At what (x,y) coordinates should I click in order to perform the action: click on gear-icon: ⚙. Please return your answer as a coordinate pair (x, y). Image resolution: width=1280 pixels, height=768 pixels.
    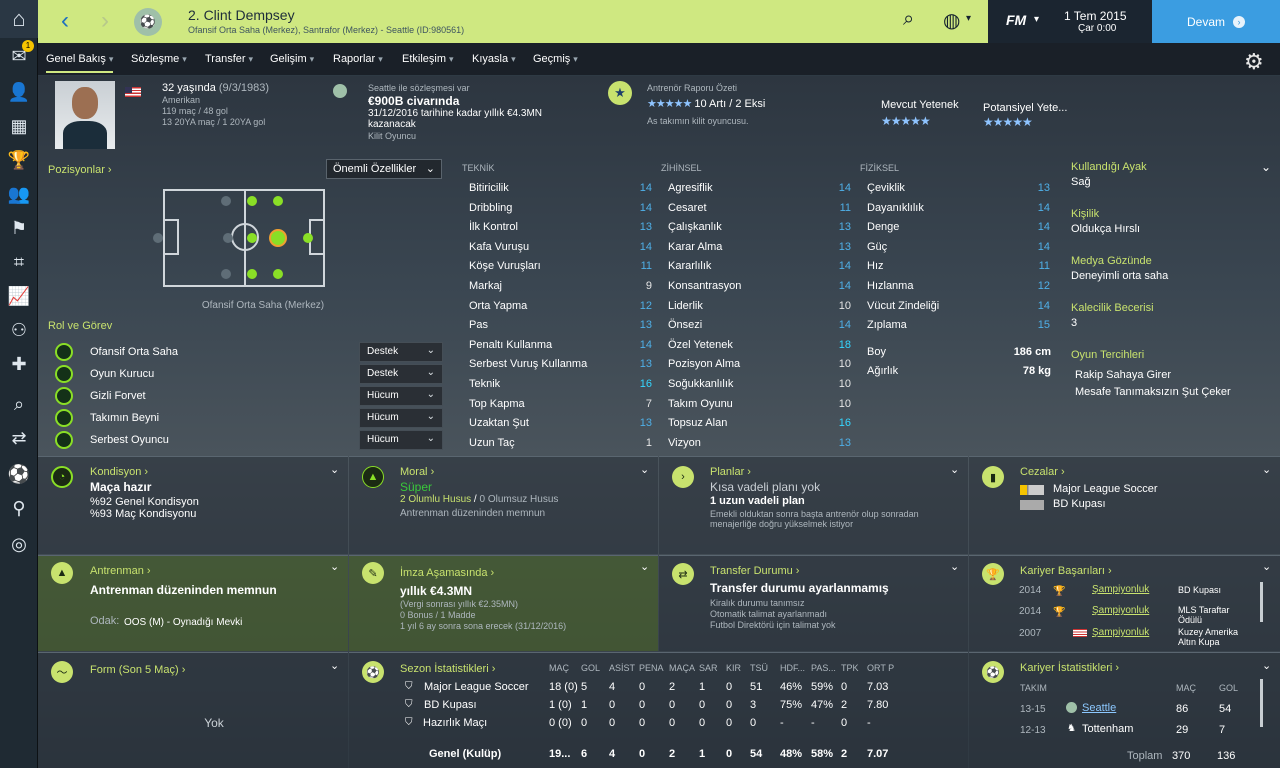
    Looking at the image, I should click on (1254, 62).